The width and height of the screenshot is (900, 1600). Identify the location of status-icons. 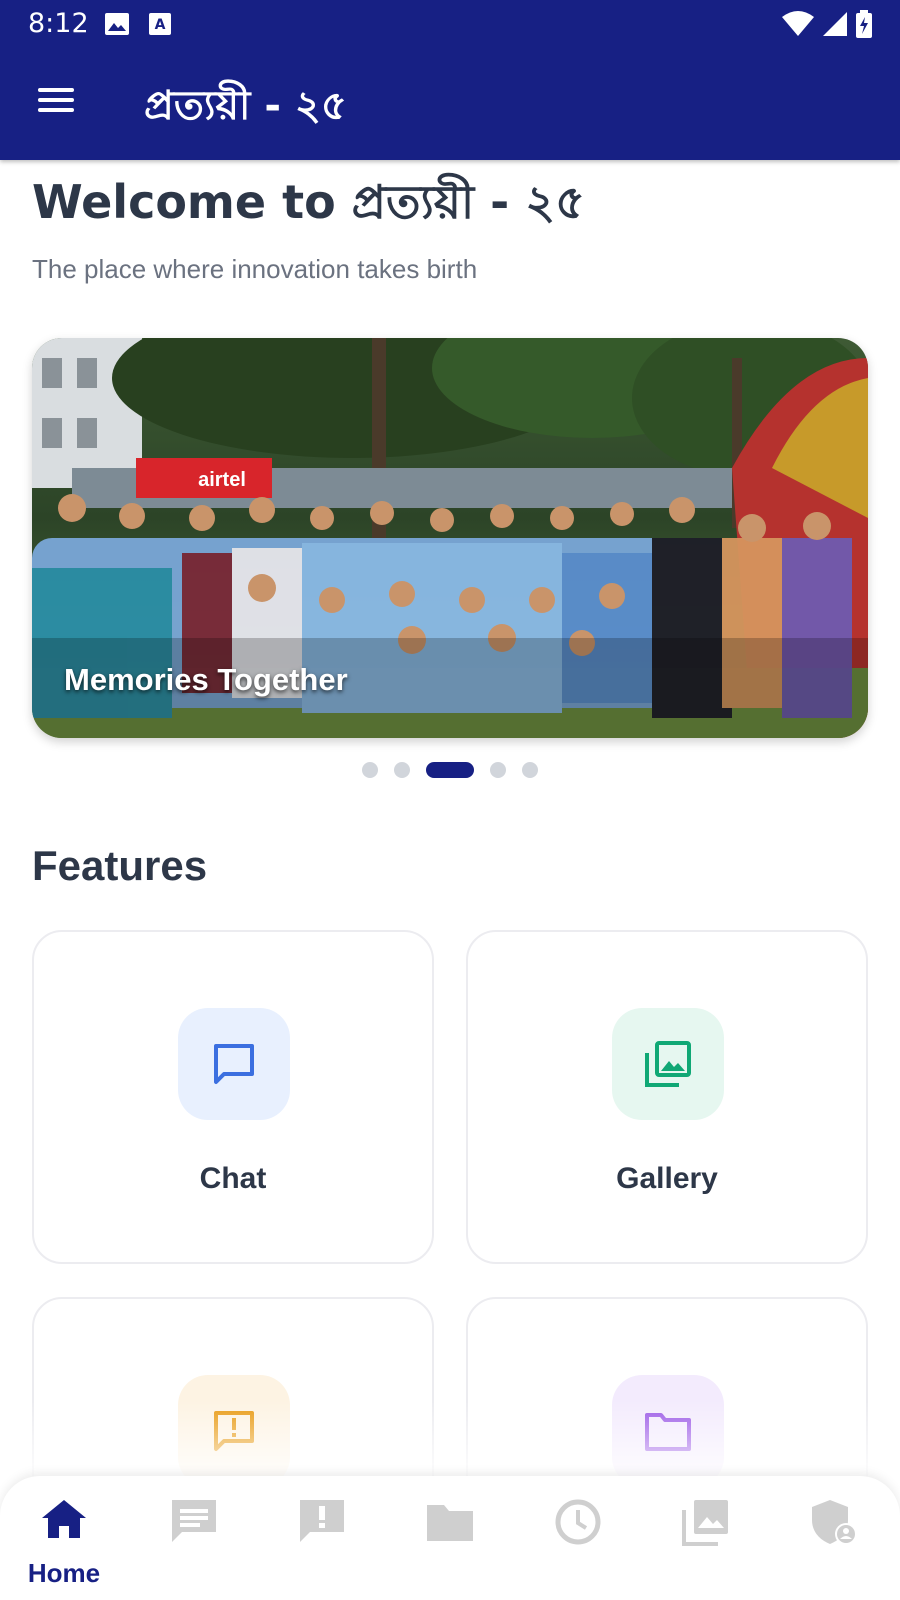
(827, 26).